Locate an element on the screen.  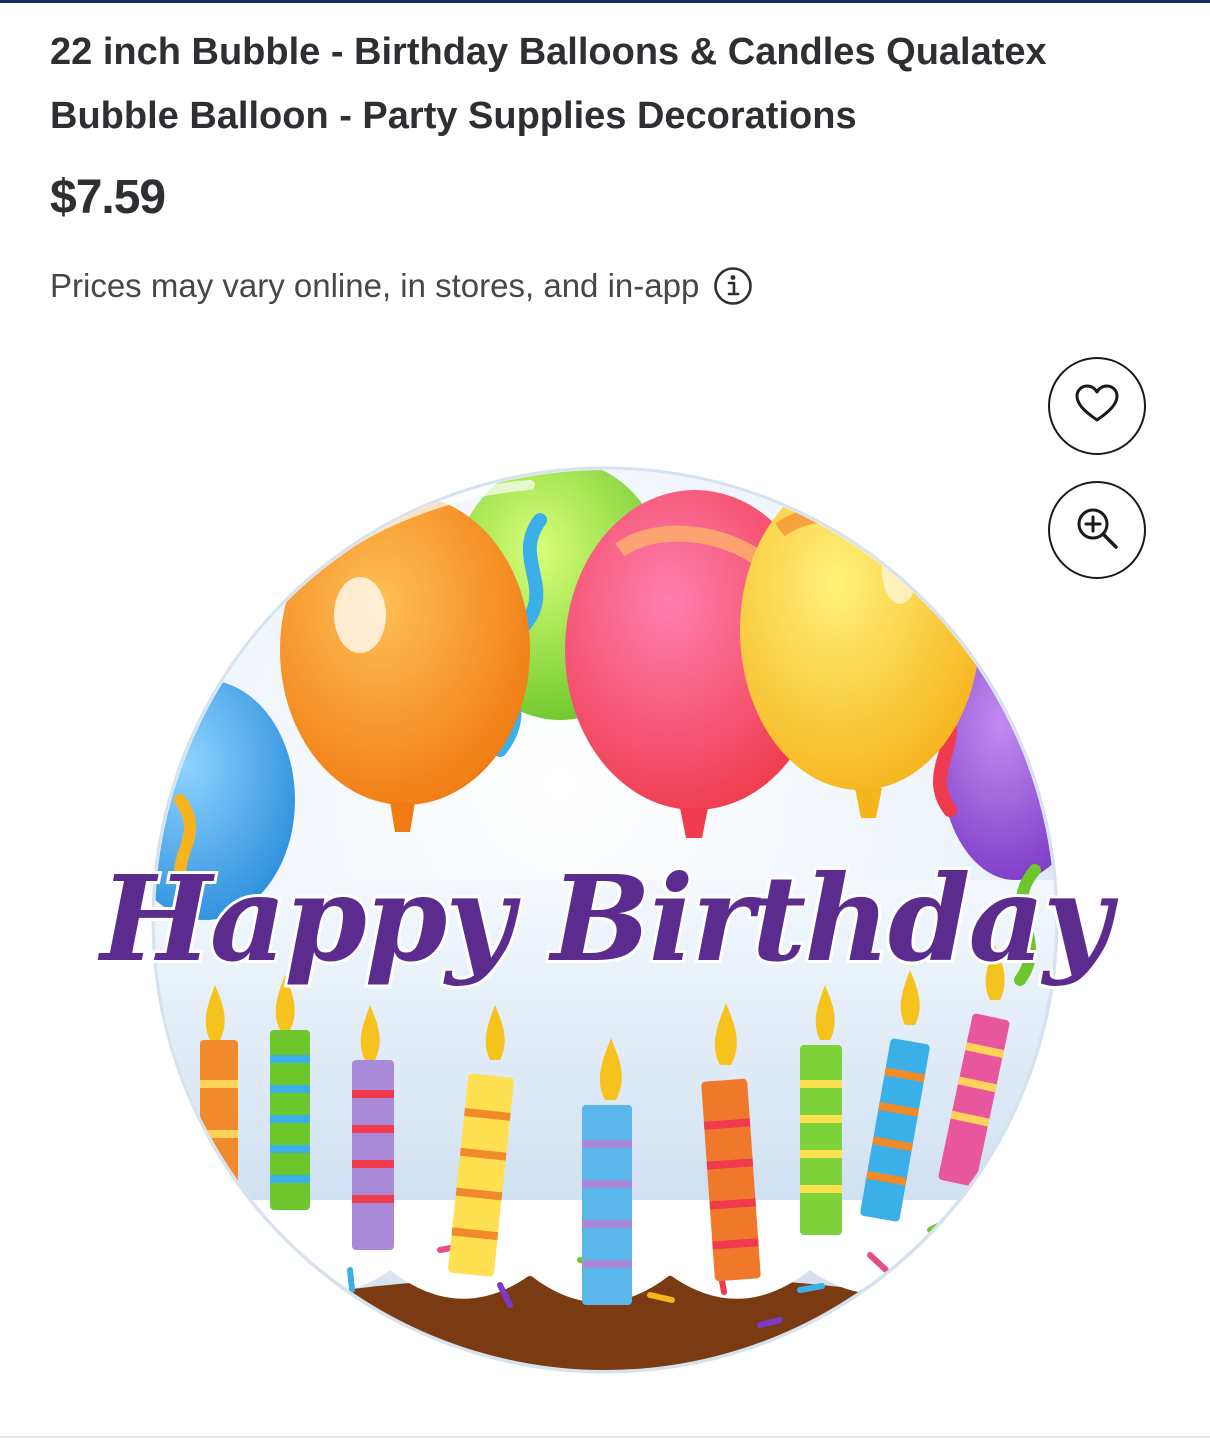
info-icon is located at coordinates (733, 286).